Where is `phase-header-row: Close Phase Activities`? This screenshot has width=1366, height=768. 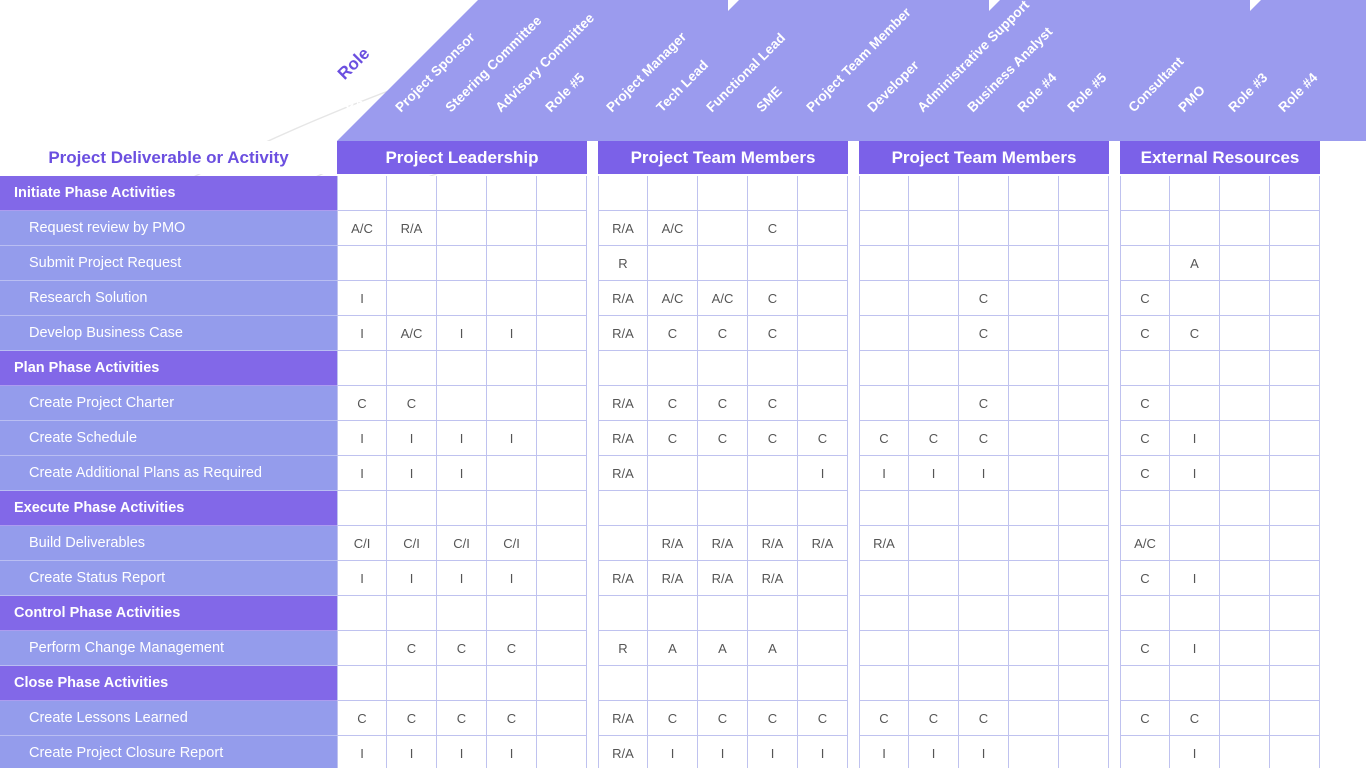 phase-header-row: Close Phase Activities is located at coordinates (683, 683).